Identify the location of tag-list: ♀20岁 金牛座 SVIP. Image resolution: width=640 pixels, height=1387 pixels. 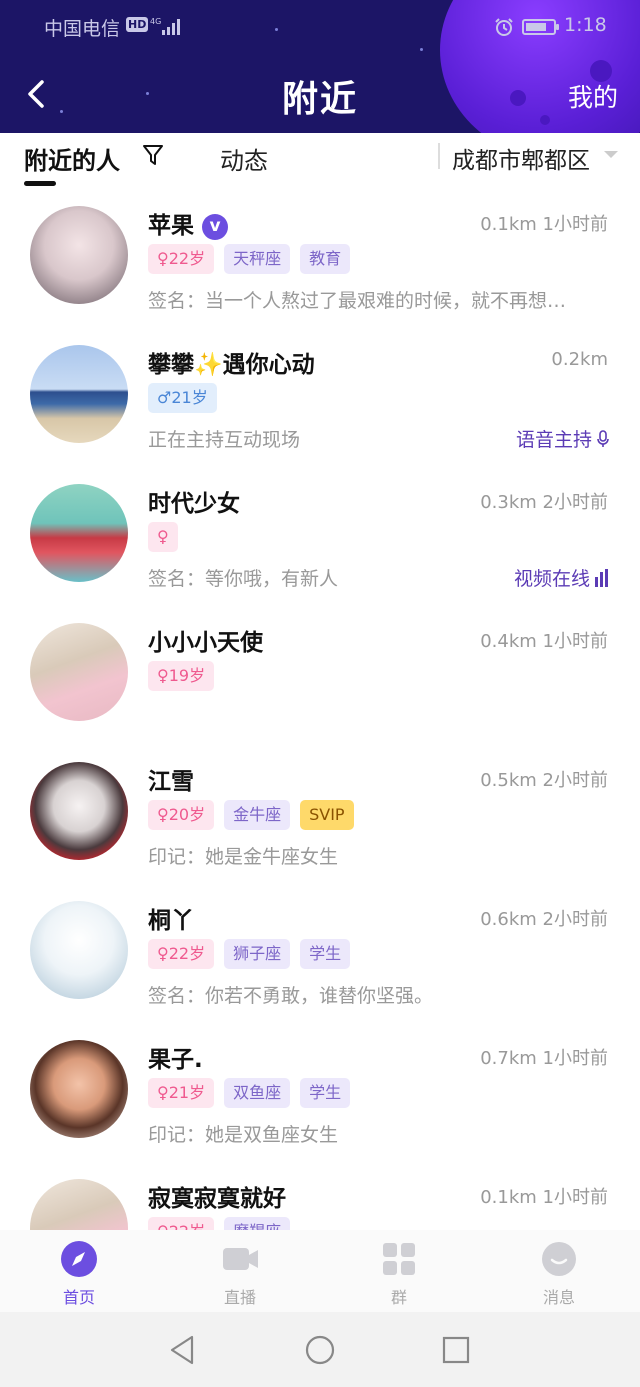
(251, 816).